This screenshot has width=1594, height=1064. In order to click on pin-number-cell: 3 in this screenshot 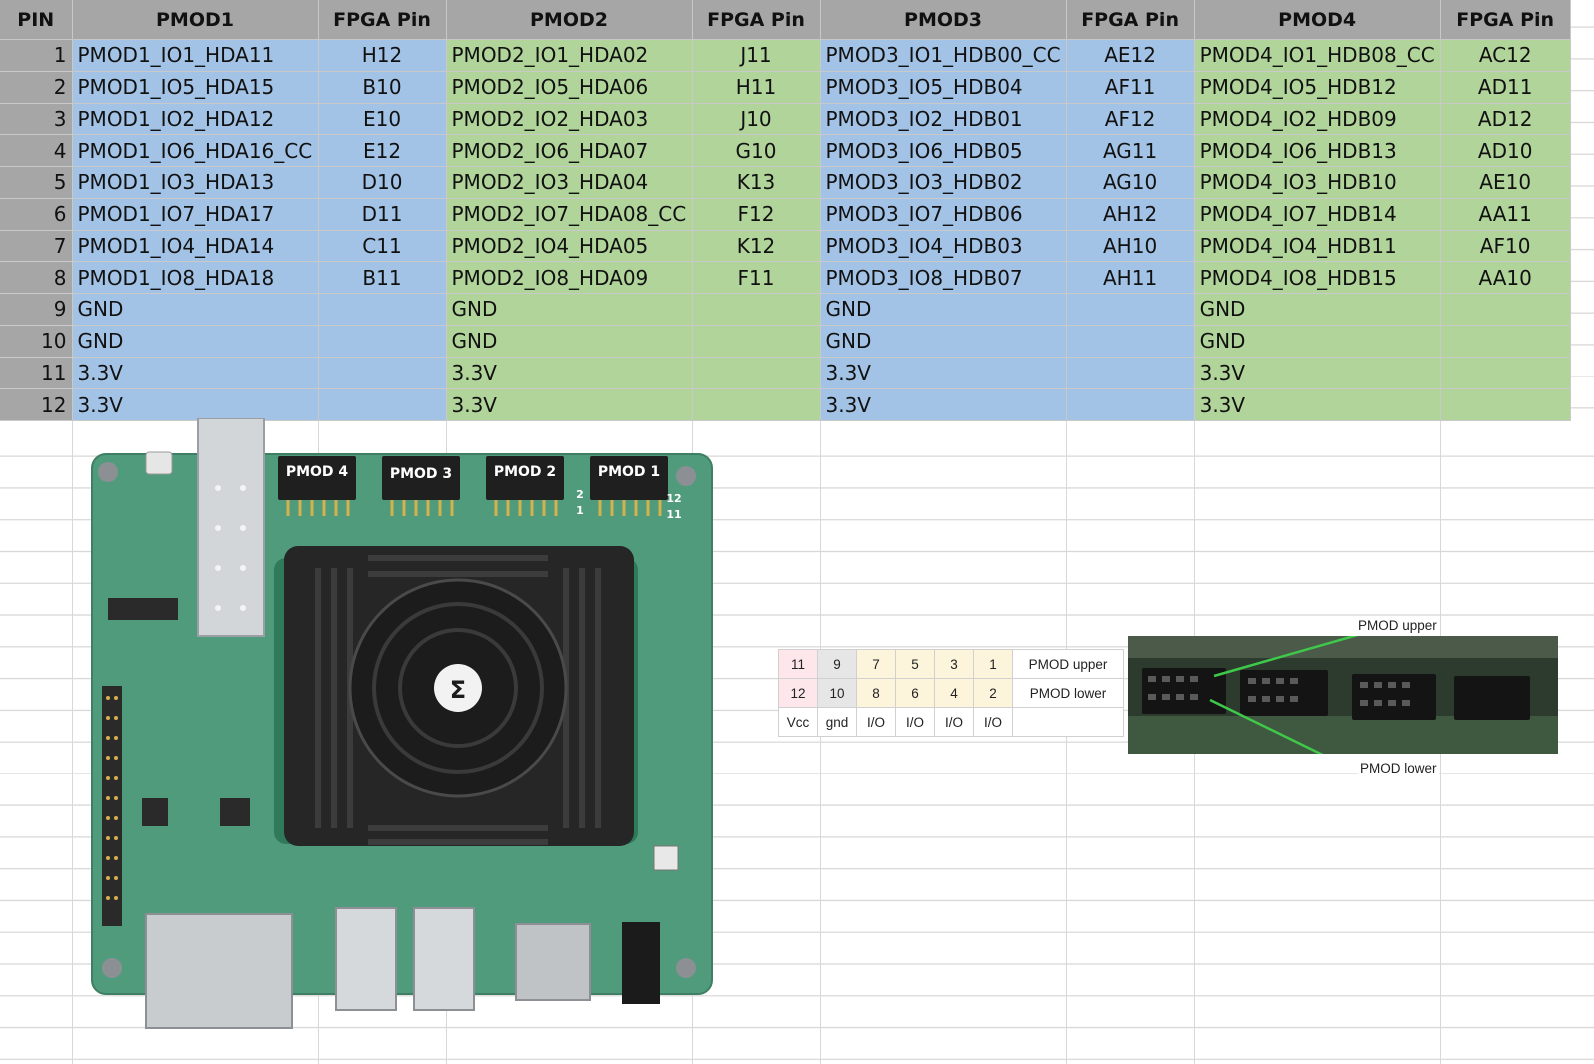, I will do `click(36, 119)`.